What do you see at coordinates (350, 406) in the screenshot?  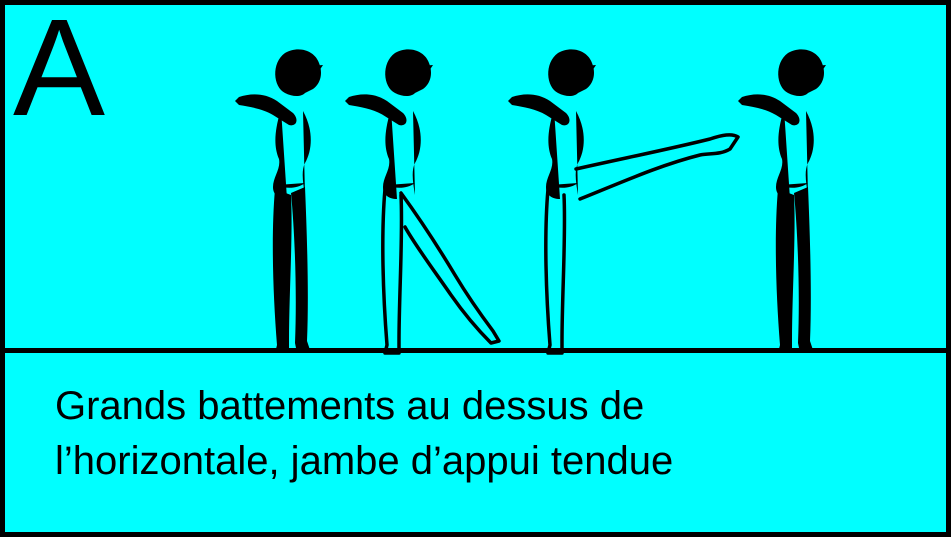 I see `caption-line-1: Grands battements au dessus de` at bounding box center [350, 406].